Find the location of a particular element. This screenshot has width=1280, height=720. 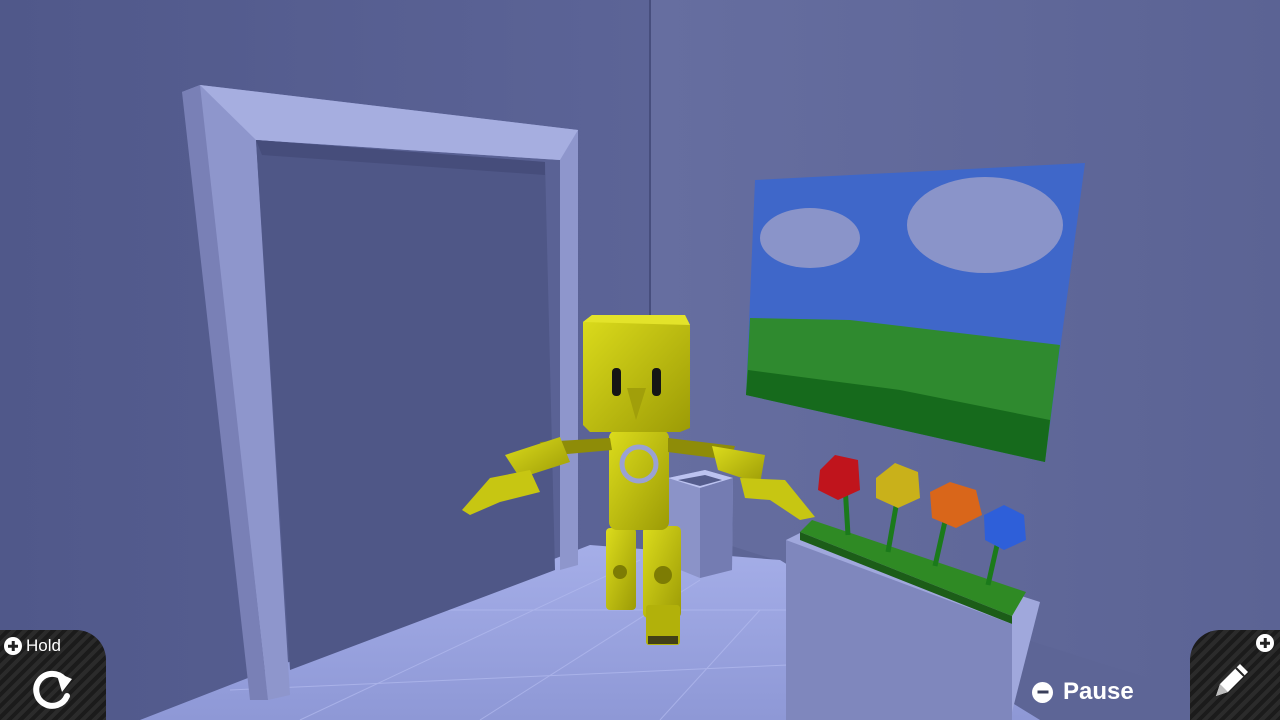

hold-rotate-panel: Hold is located at coordinates (53, 675).